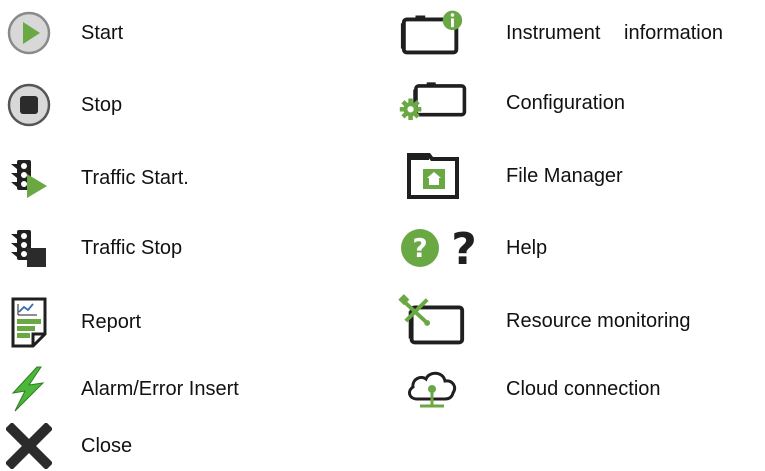 The width and height of the screenshot is (765, 471). What do you see at coordinates (382, 103) in the screenshot?
I see `legend-row-configuration: Configuration` at bounding box center [382, 103].